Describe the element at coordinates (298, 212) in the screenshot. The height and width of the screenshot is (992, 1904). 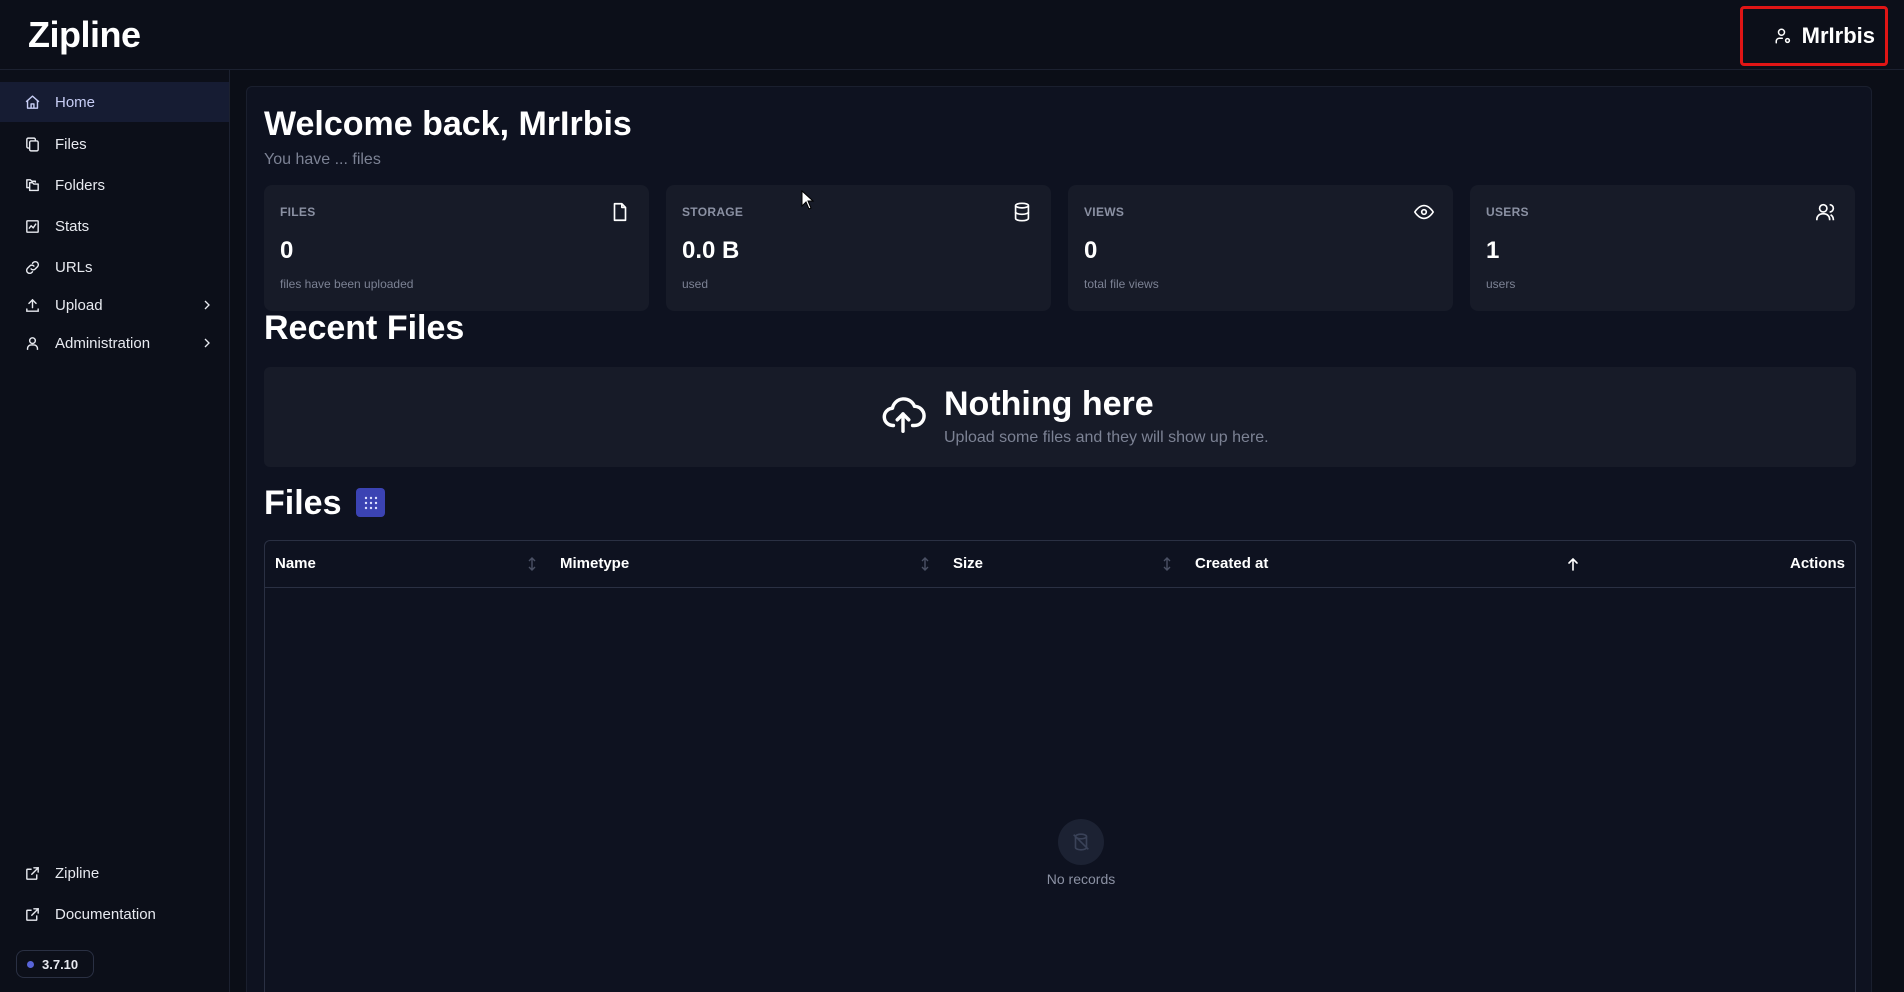
I see `stat-label: FILES` at that location.